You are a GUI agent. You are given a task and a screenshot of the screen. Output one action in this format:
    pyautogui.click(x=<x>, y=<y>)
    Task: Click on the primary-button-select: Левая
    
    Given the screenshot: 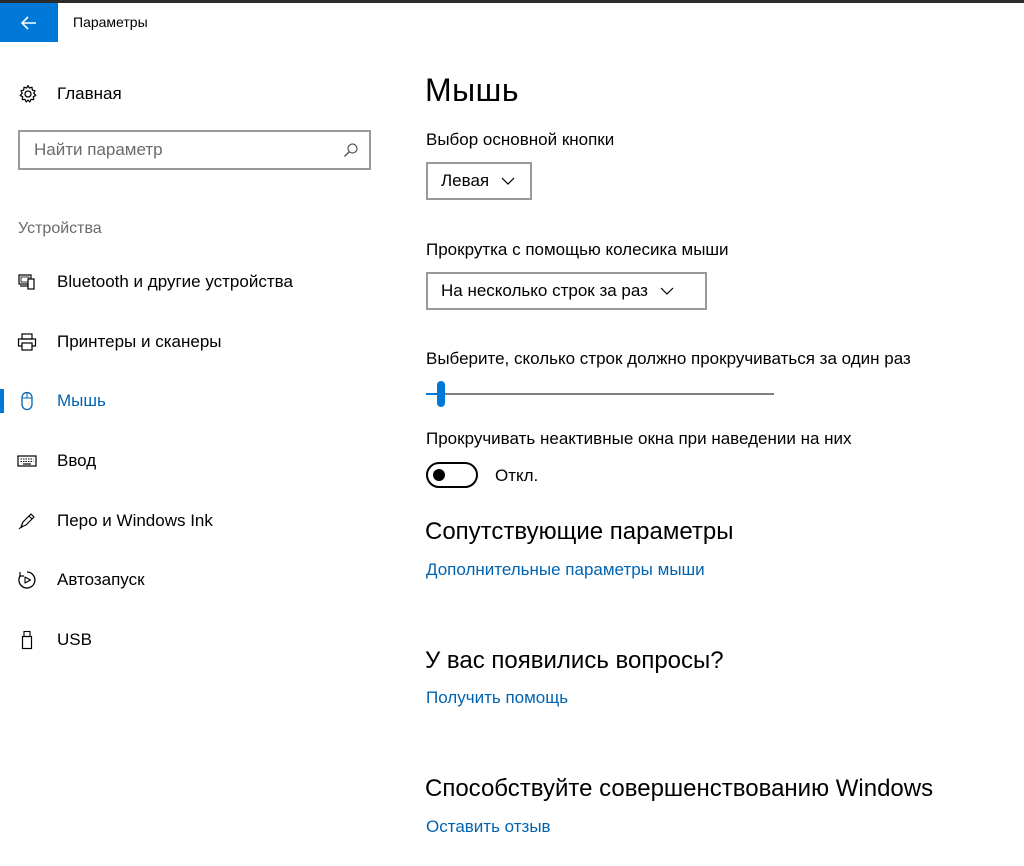 What is the action you would take?
    pyautogui.click(x=479, y=181)
    